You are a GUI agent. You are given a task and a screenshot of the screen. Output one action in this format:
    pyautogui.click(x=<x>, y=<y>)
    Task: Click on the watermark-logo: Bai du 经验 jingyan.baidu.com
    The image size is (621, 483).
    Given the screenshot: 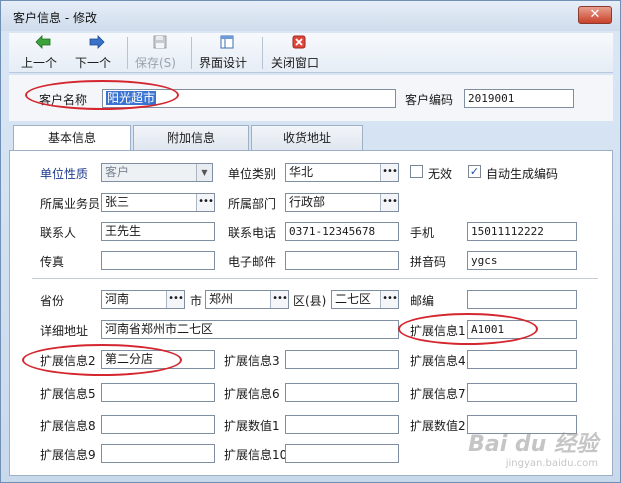 What is the action you would take?
    pyautogui.click(x=533, y=447)
    